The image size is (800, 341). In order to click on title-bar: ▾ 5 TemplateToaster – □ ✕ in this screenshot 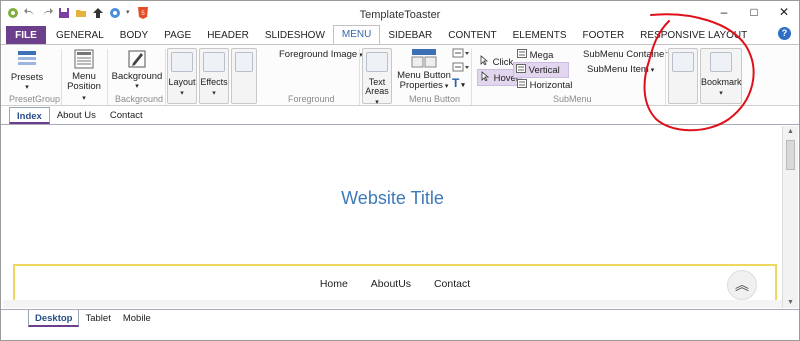, I will do `click(400, 14)`.